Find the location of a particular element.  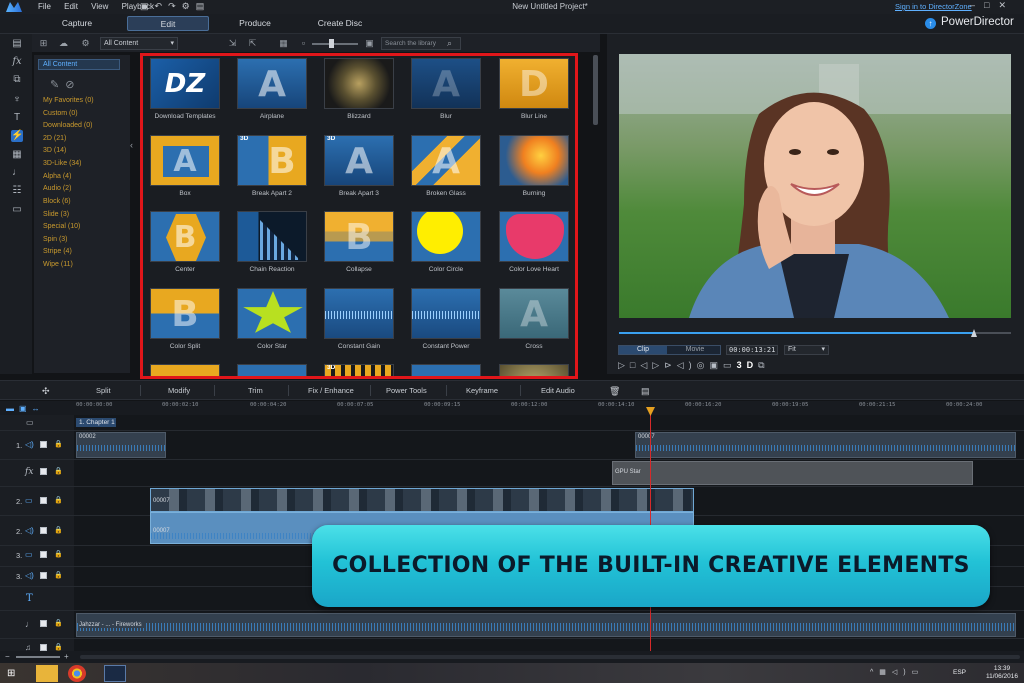

menu-view: View is located at coordinates (99, 6).